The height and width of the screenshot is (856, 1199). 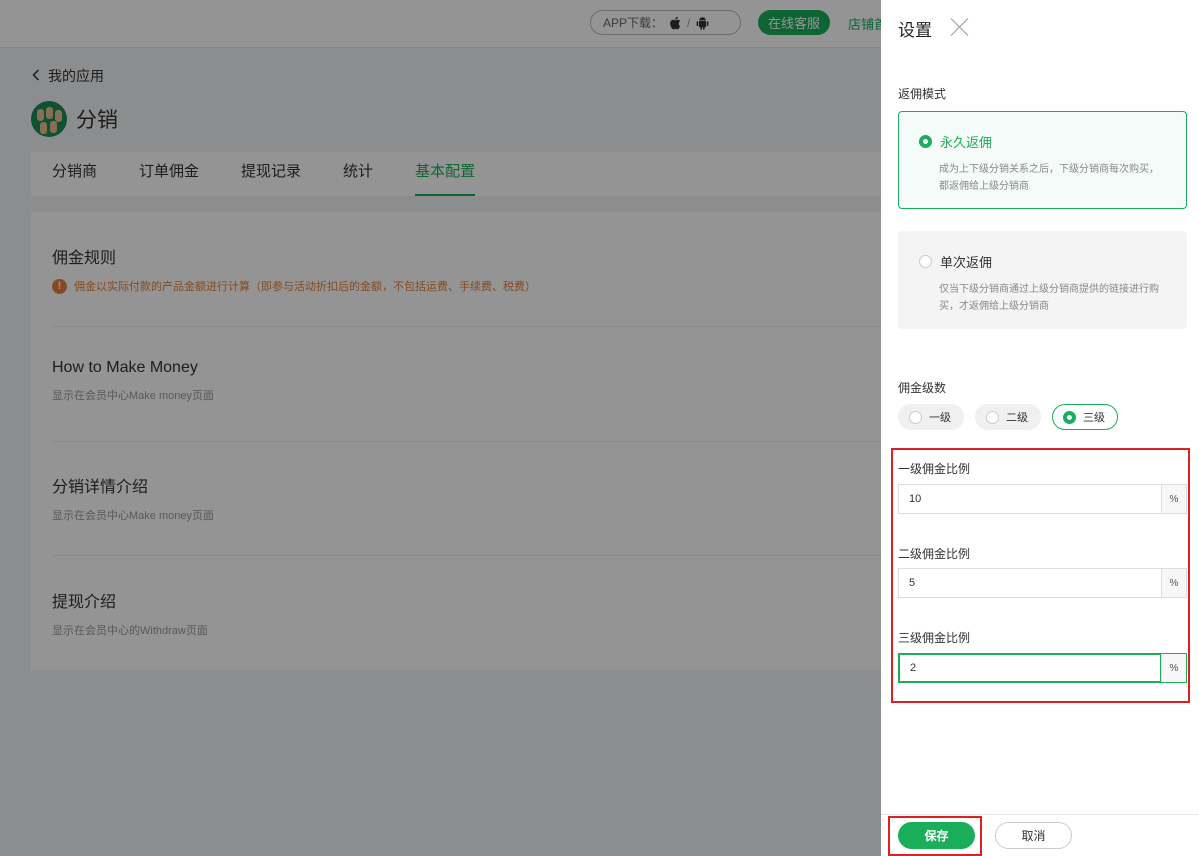 What do you see at coordinates (935, 836) in the screenshot?
I see `highlight-box-save` at bounding box center [935, 836].